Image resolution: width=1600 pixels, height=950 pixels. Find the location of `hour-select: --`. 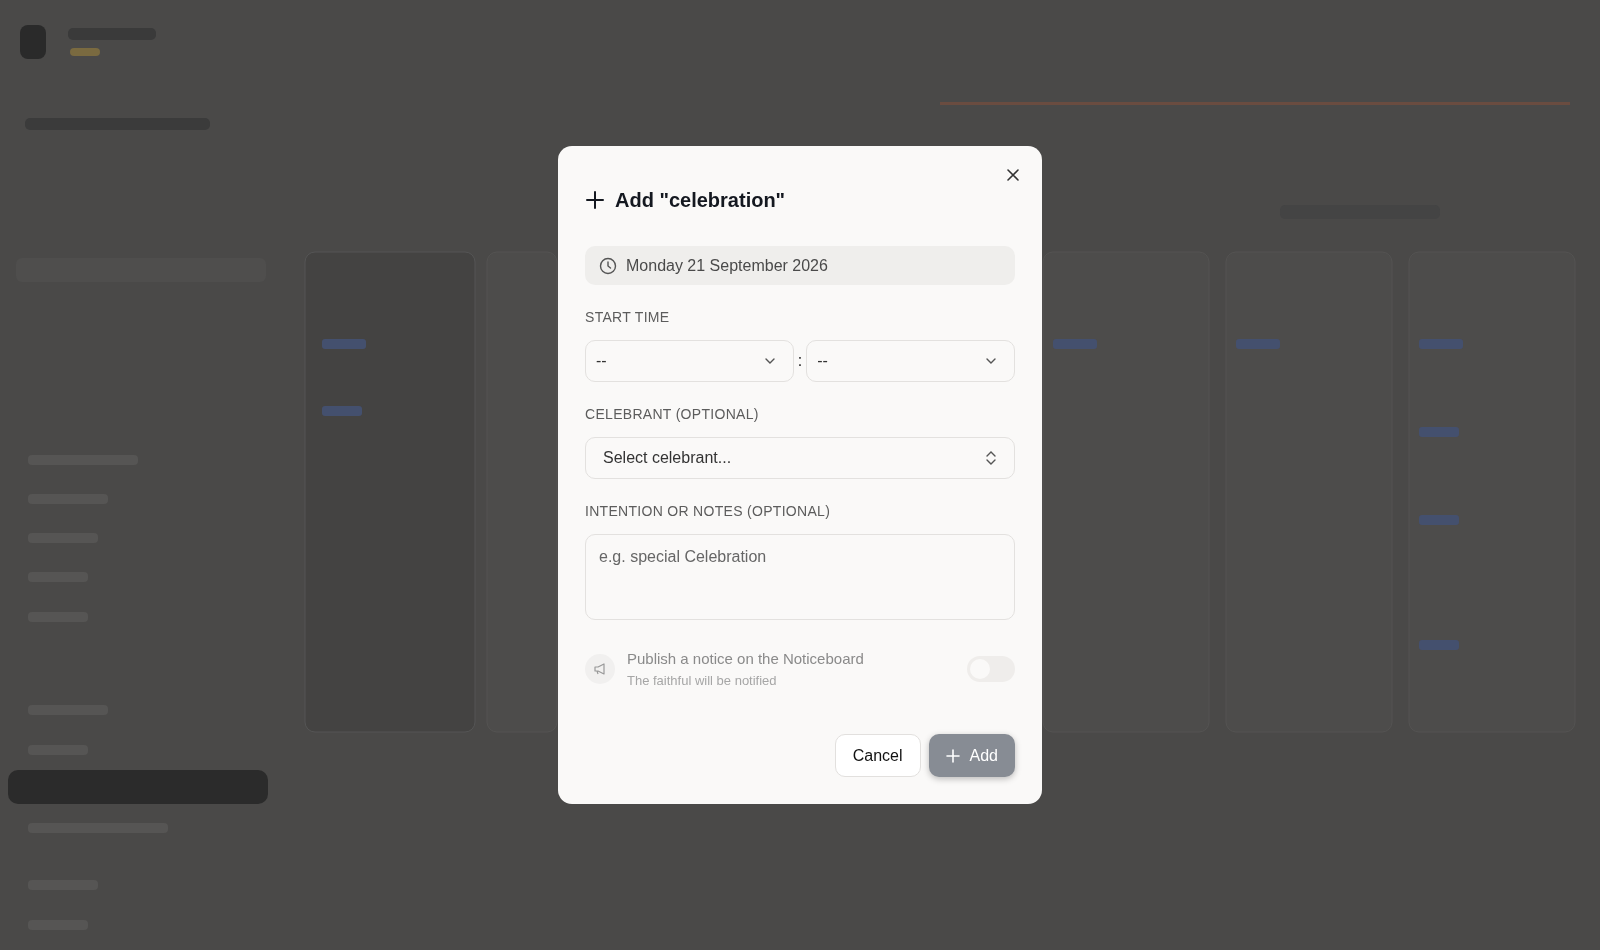

hour-select: -- is located at coordinates (689, 361).